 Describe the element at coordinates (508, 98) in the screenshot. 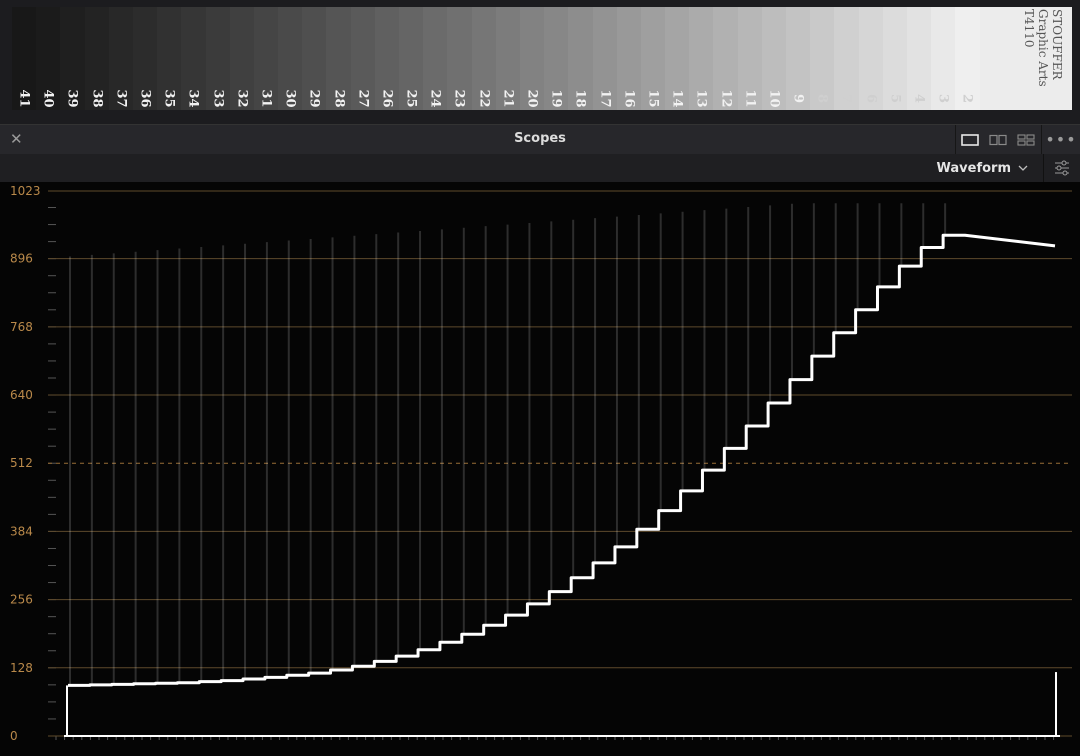

I see `wedge-step-number: 21` at that location.